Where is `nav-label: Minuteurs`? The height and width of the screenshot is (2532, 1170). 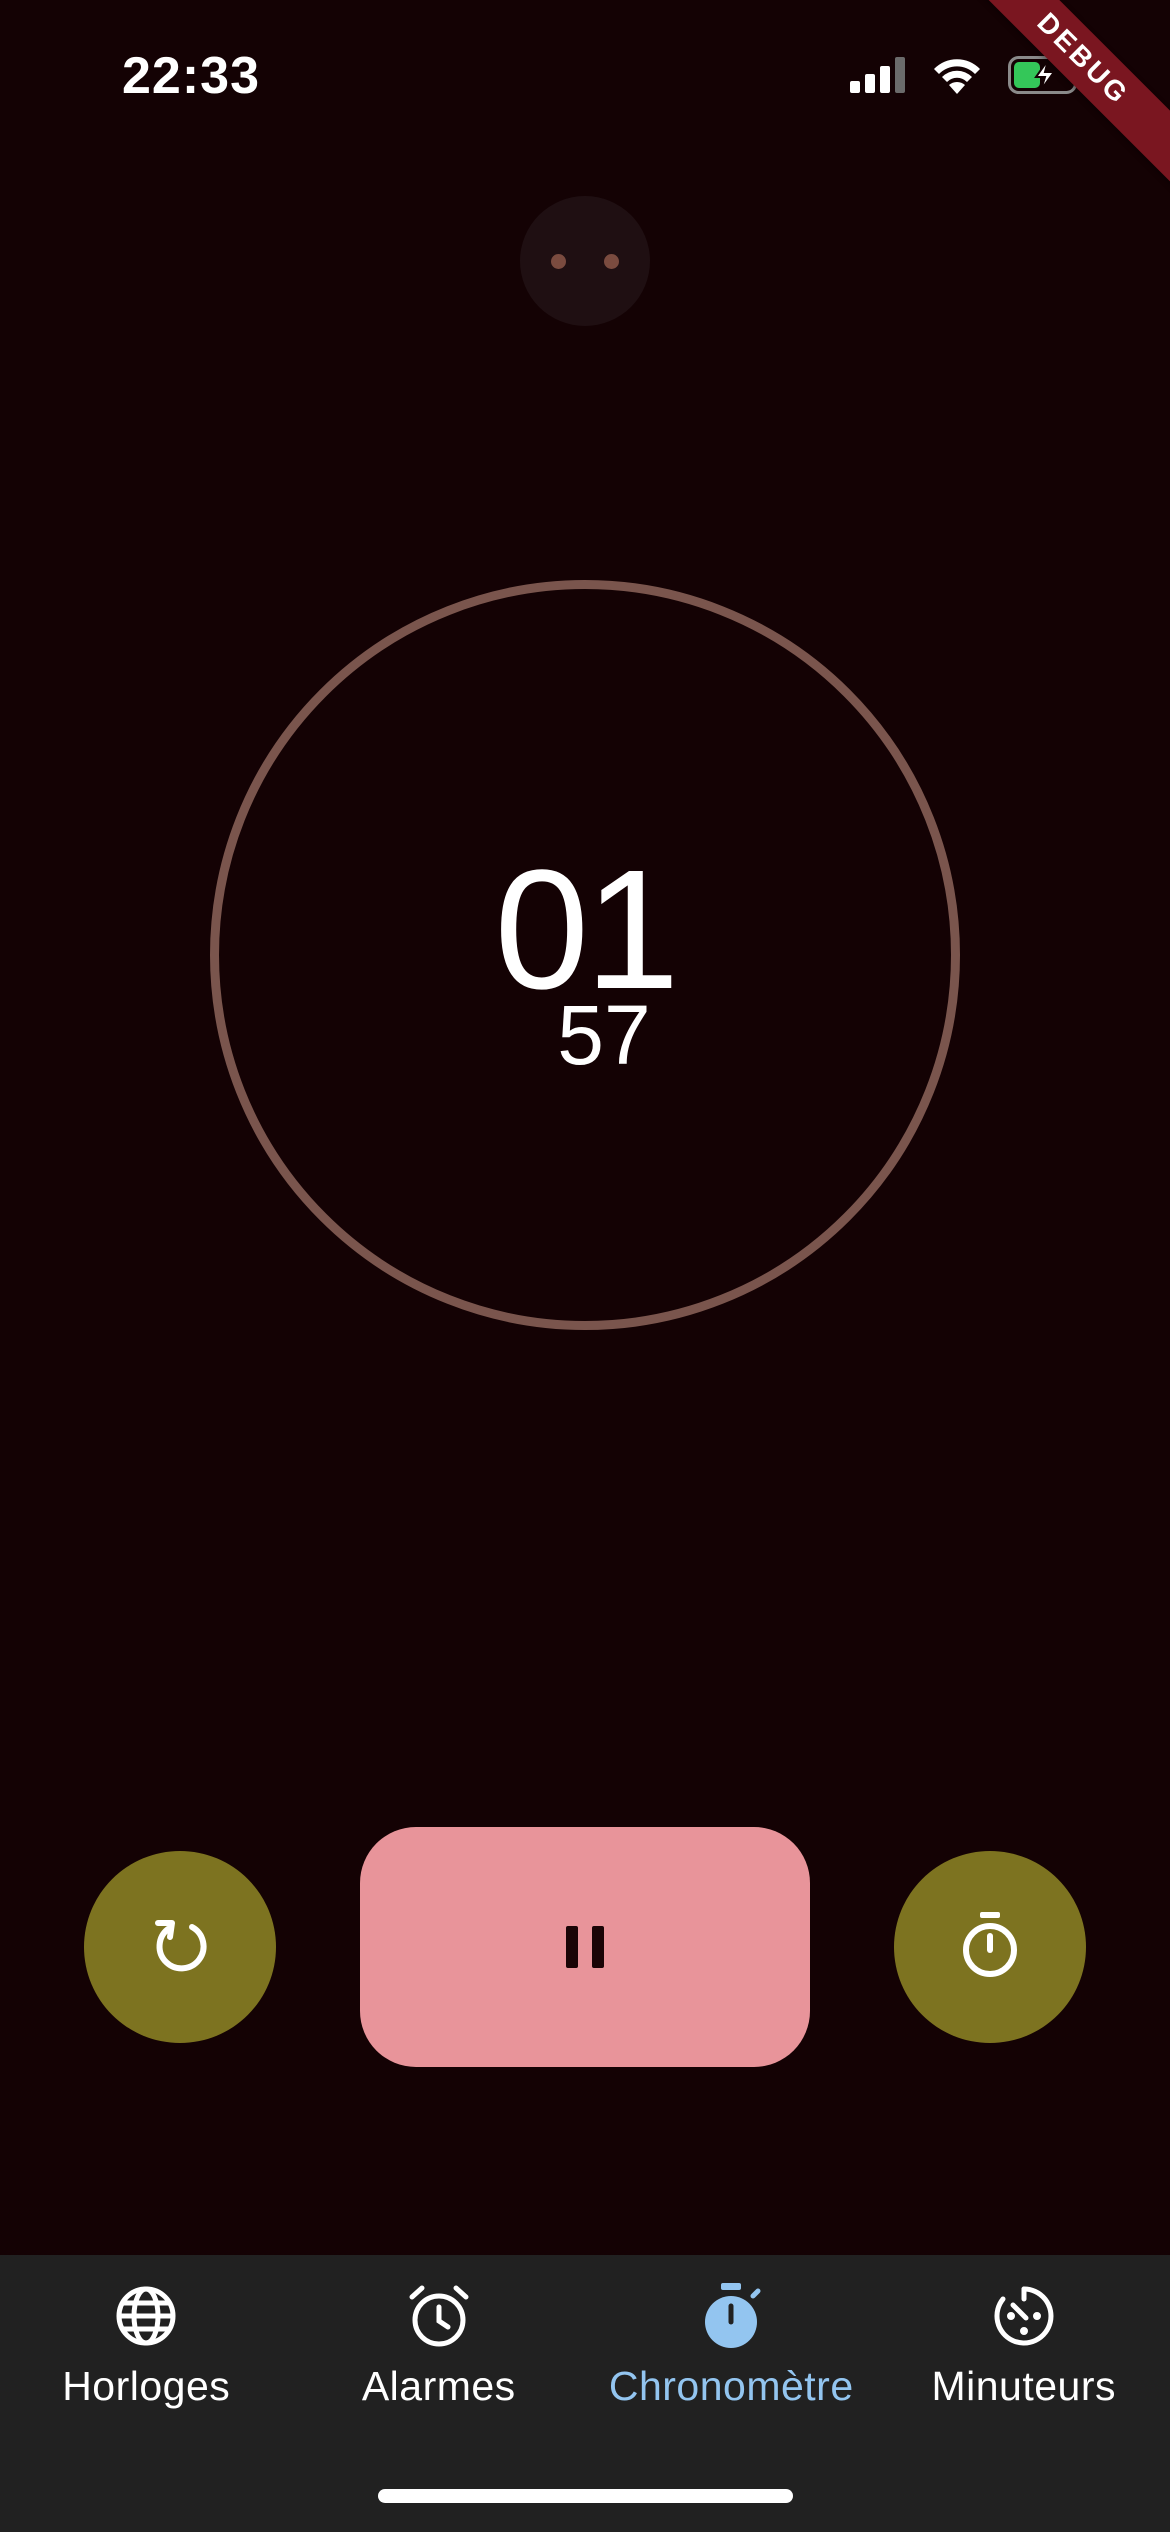
nav-label: Minuteurs is located at coordinates (1023, 2386).